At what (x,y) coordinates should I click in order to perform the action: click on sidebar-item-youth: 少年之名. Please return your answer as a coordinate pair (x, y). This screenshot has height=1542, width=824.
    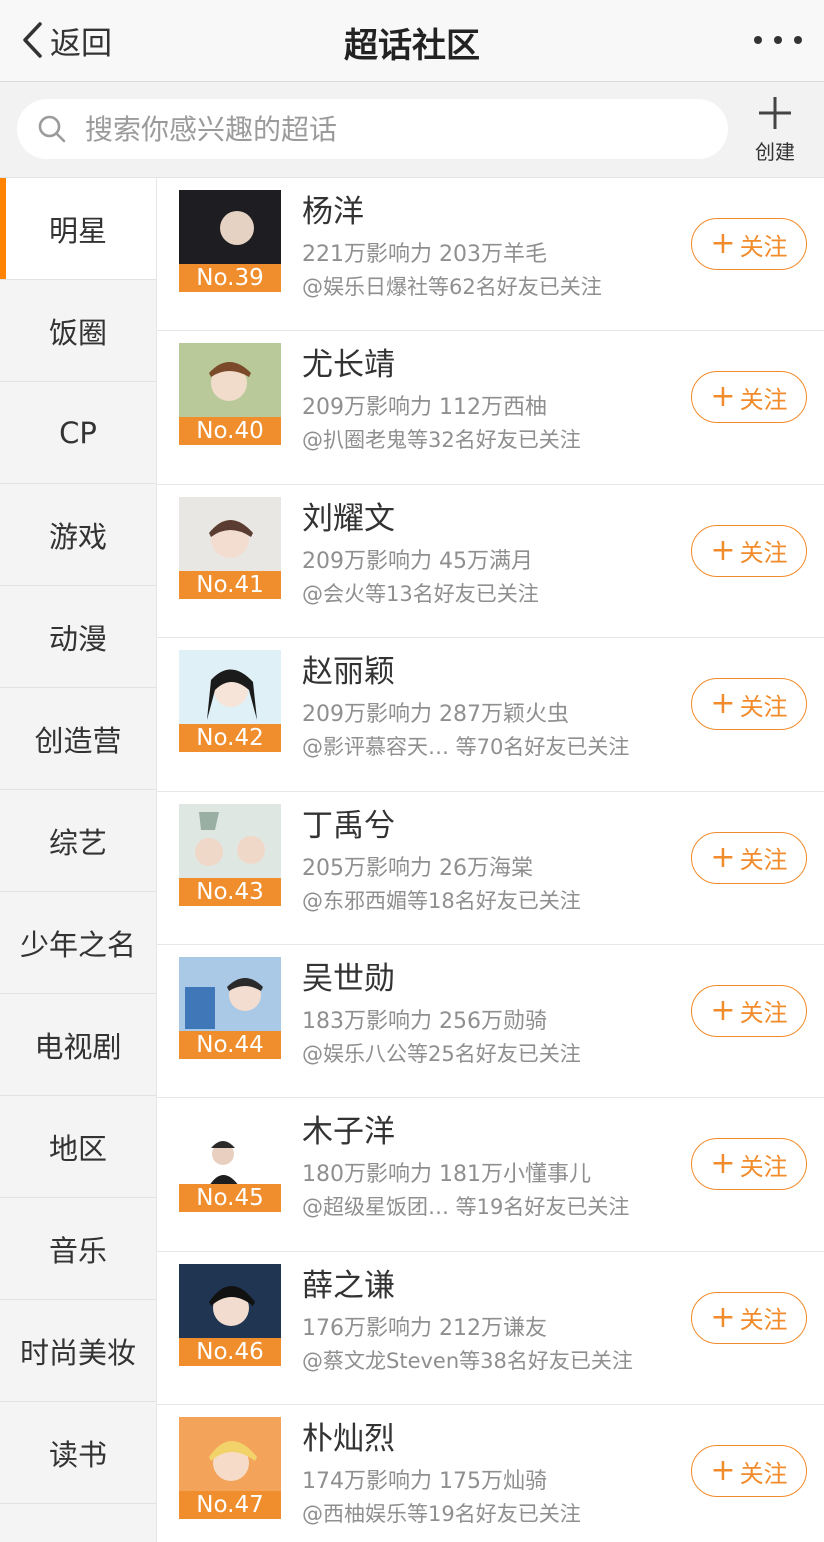
    Looking at the image, I should click on (78, 943).